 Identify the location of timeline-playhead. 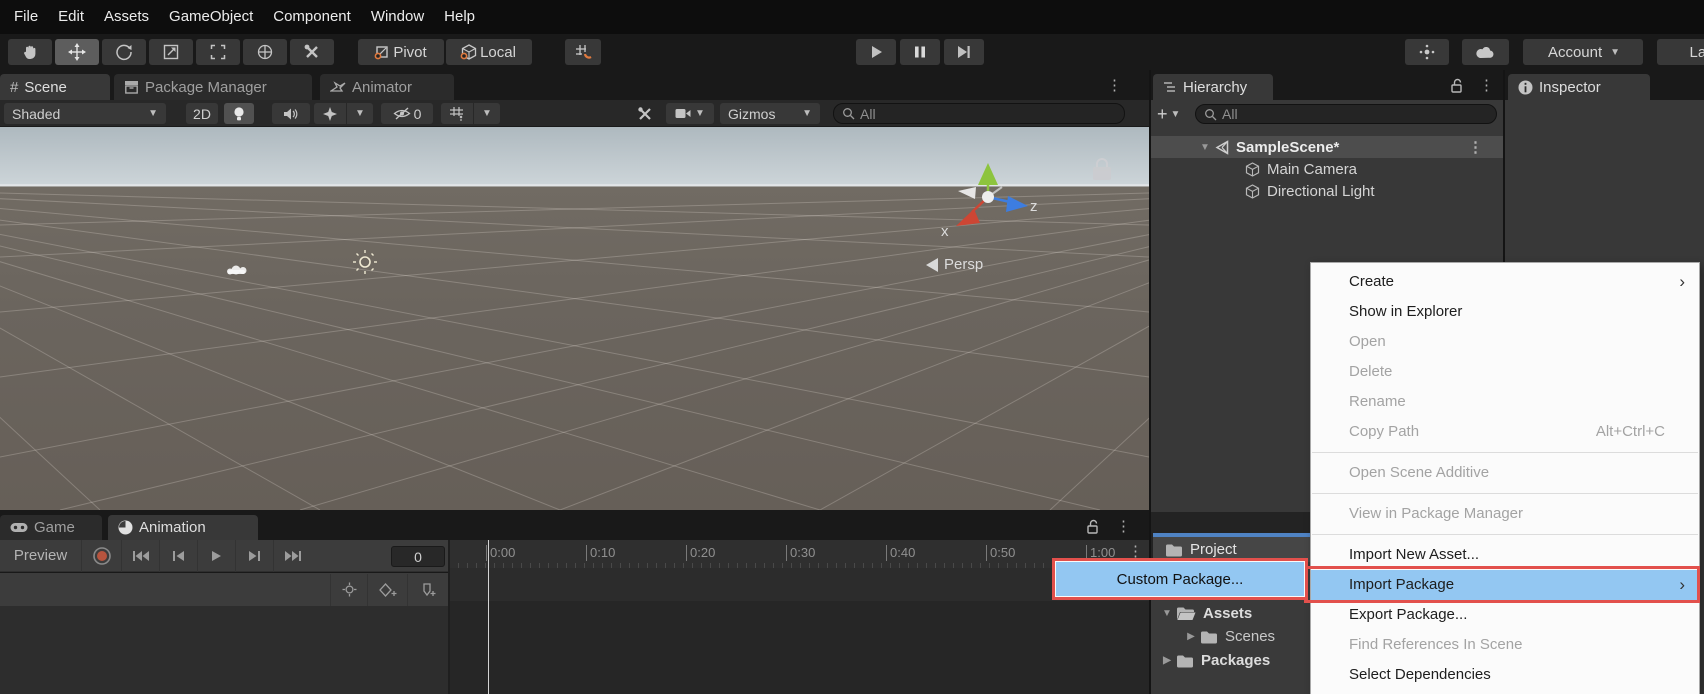
(488, 617).